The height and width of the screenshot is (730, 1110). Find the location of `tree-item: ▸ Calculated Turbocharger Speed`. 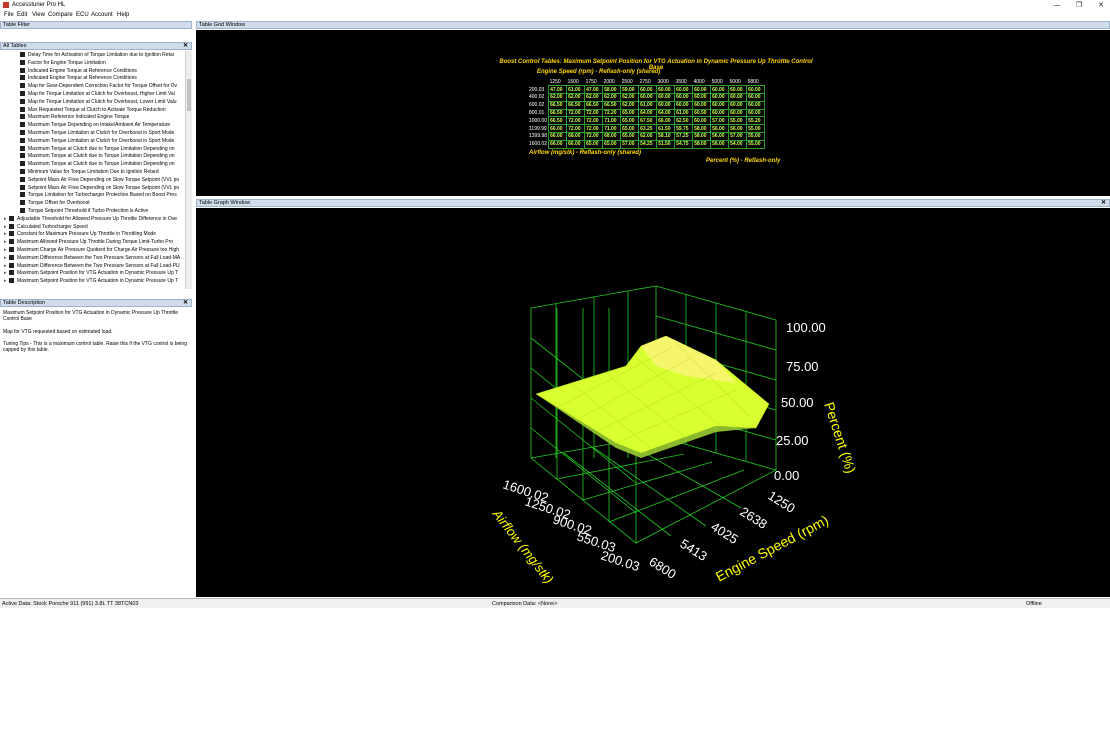

tree-item: ▸ Calculated Turbocharger Speed is located at coordinates (46, 227).